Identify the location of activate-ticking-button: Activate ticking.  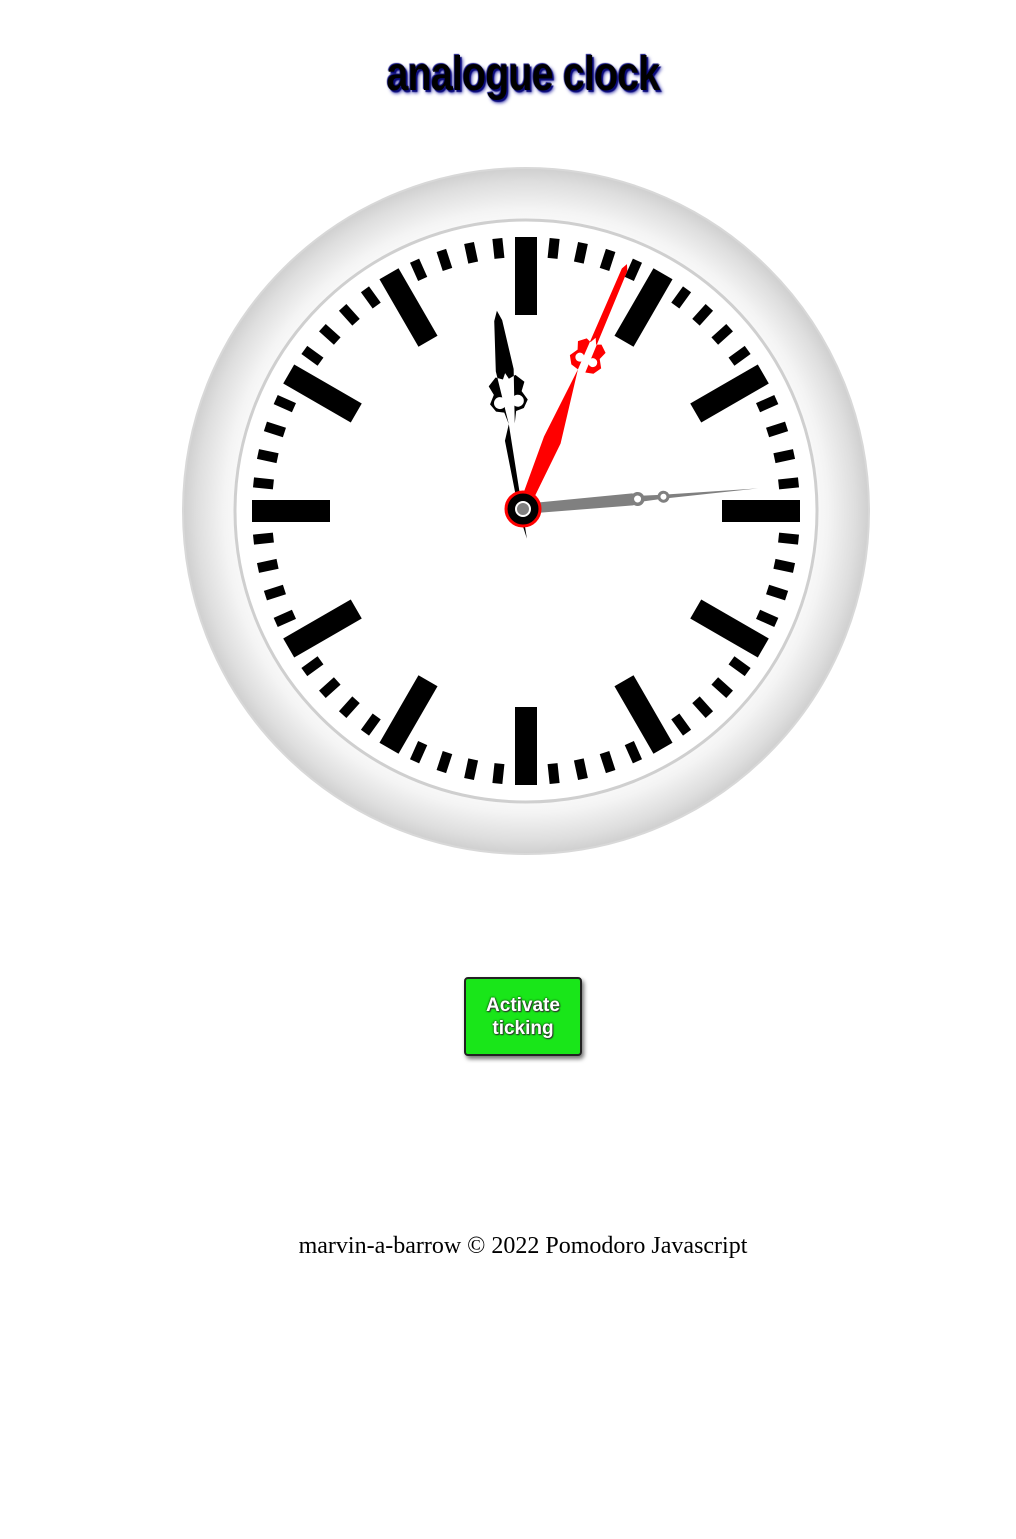
(523, 1016).